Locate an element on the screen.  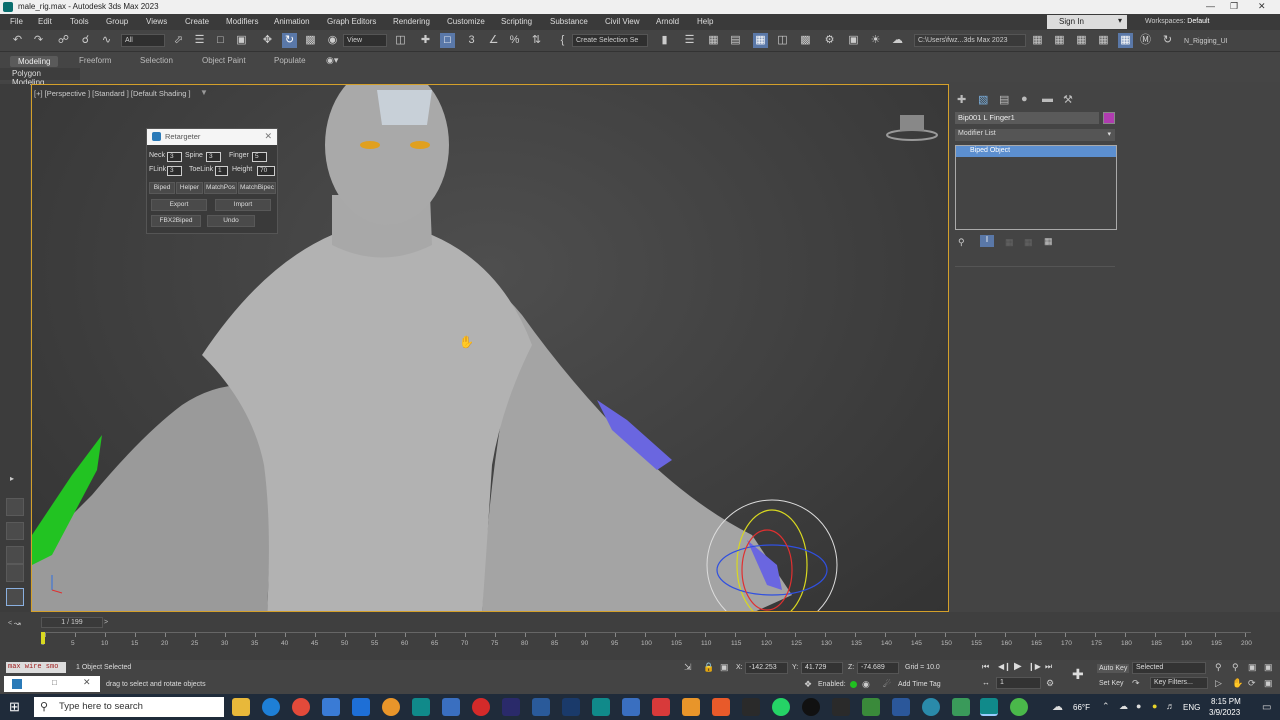
spinner-snap-icon: ⇅ is located at coordinates (536, 40).